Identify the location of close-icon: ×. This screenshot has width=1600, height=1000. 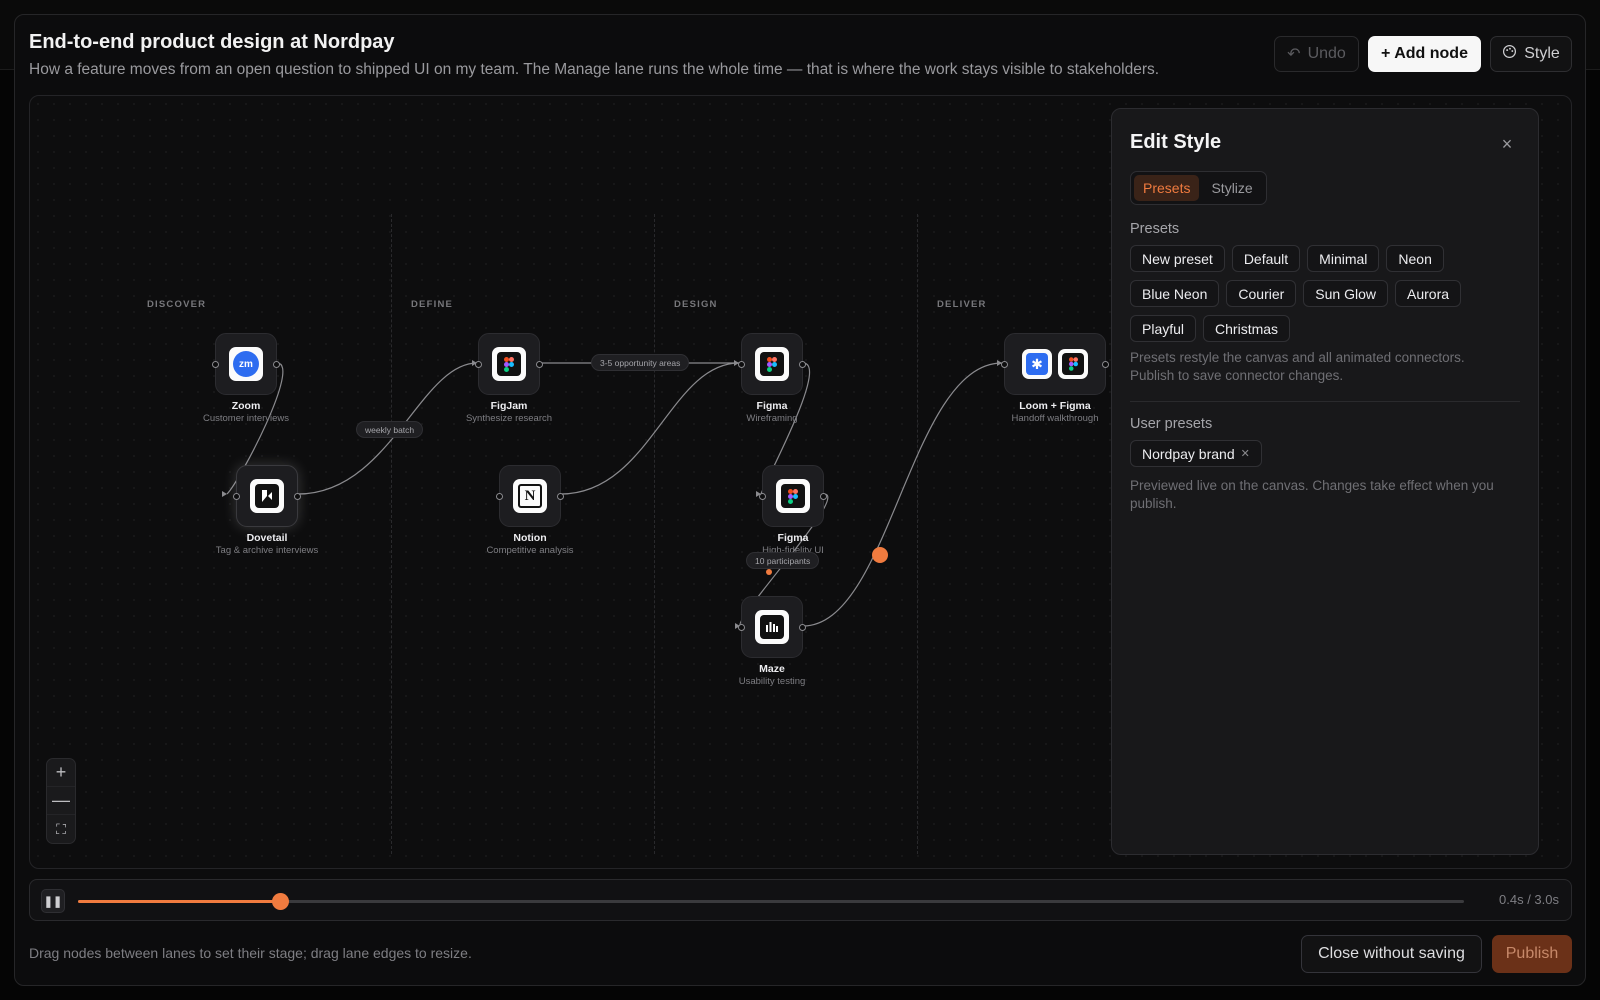
(1507, 144).